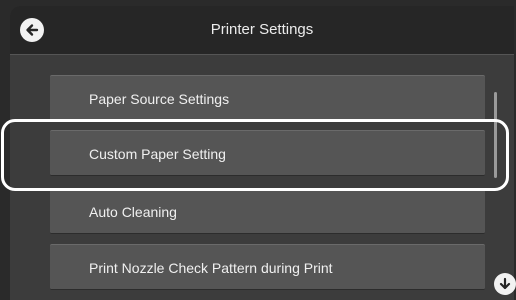  Describe the element at coordinates (211, 268) in the screenshot. I see `menu-item-label: Print Nozzle Check Pattern during Print` at that location.